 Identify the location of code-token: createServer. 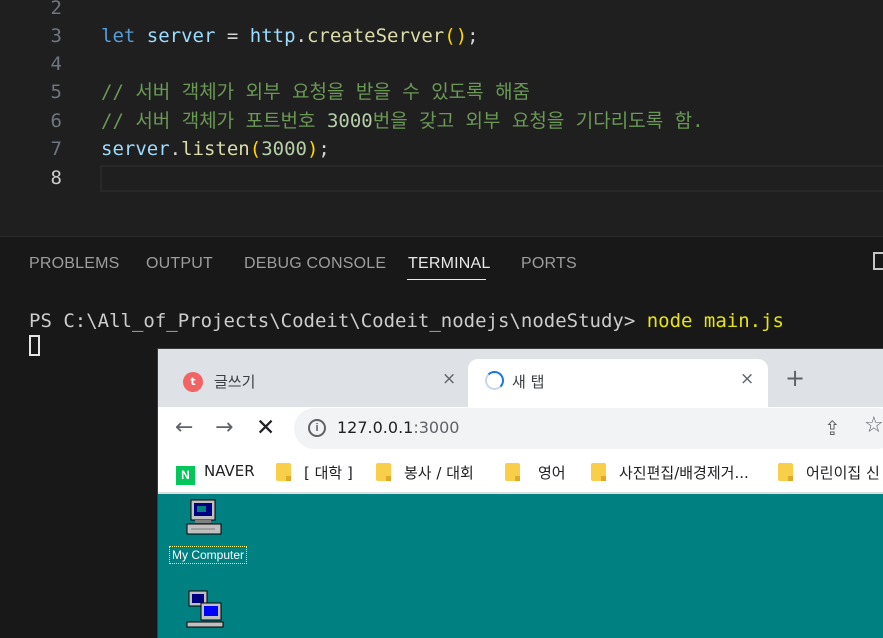
(375, 36).